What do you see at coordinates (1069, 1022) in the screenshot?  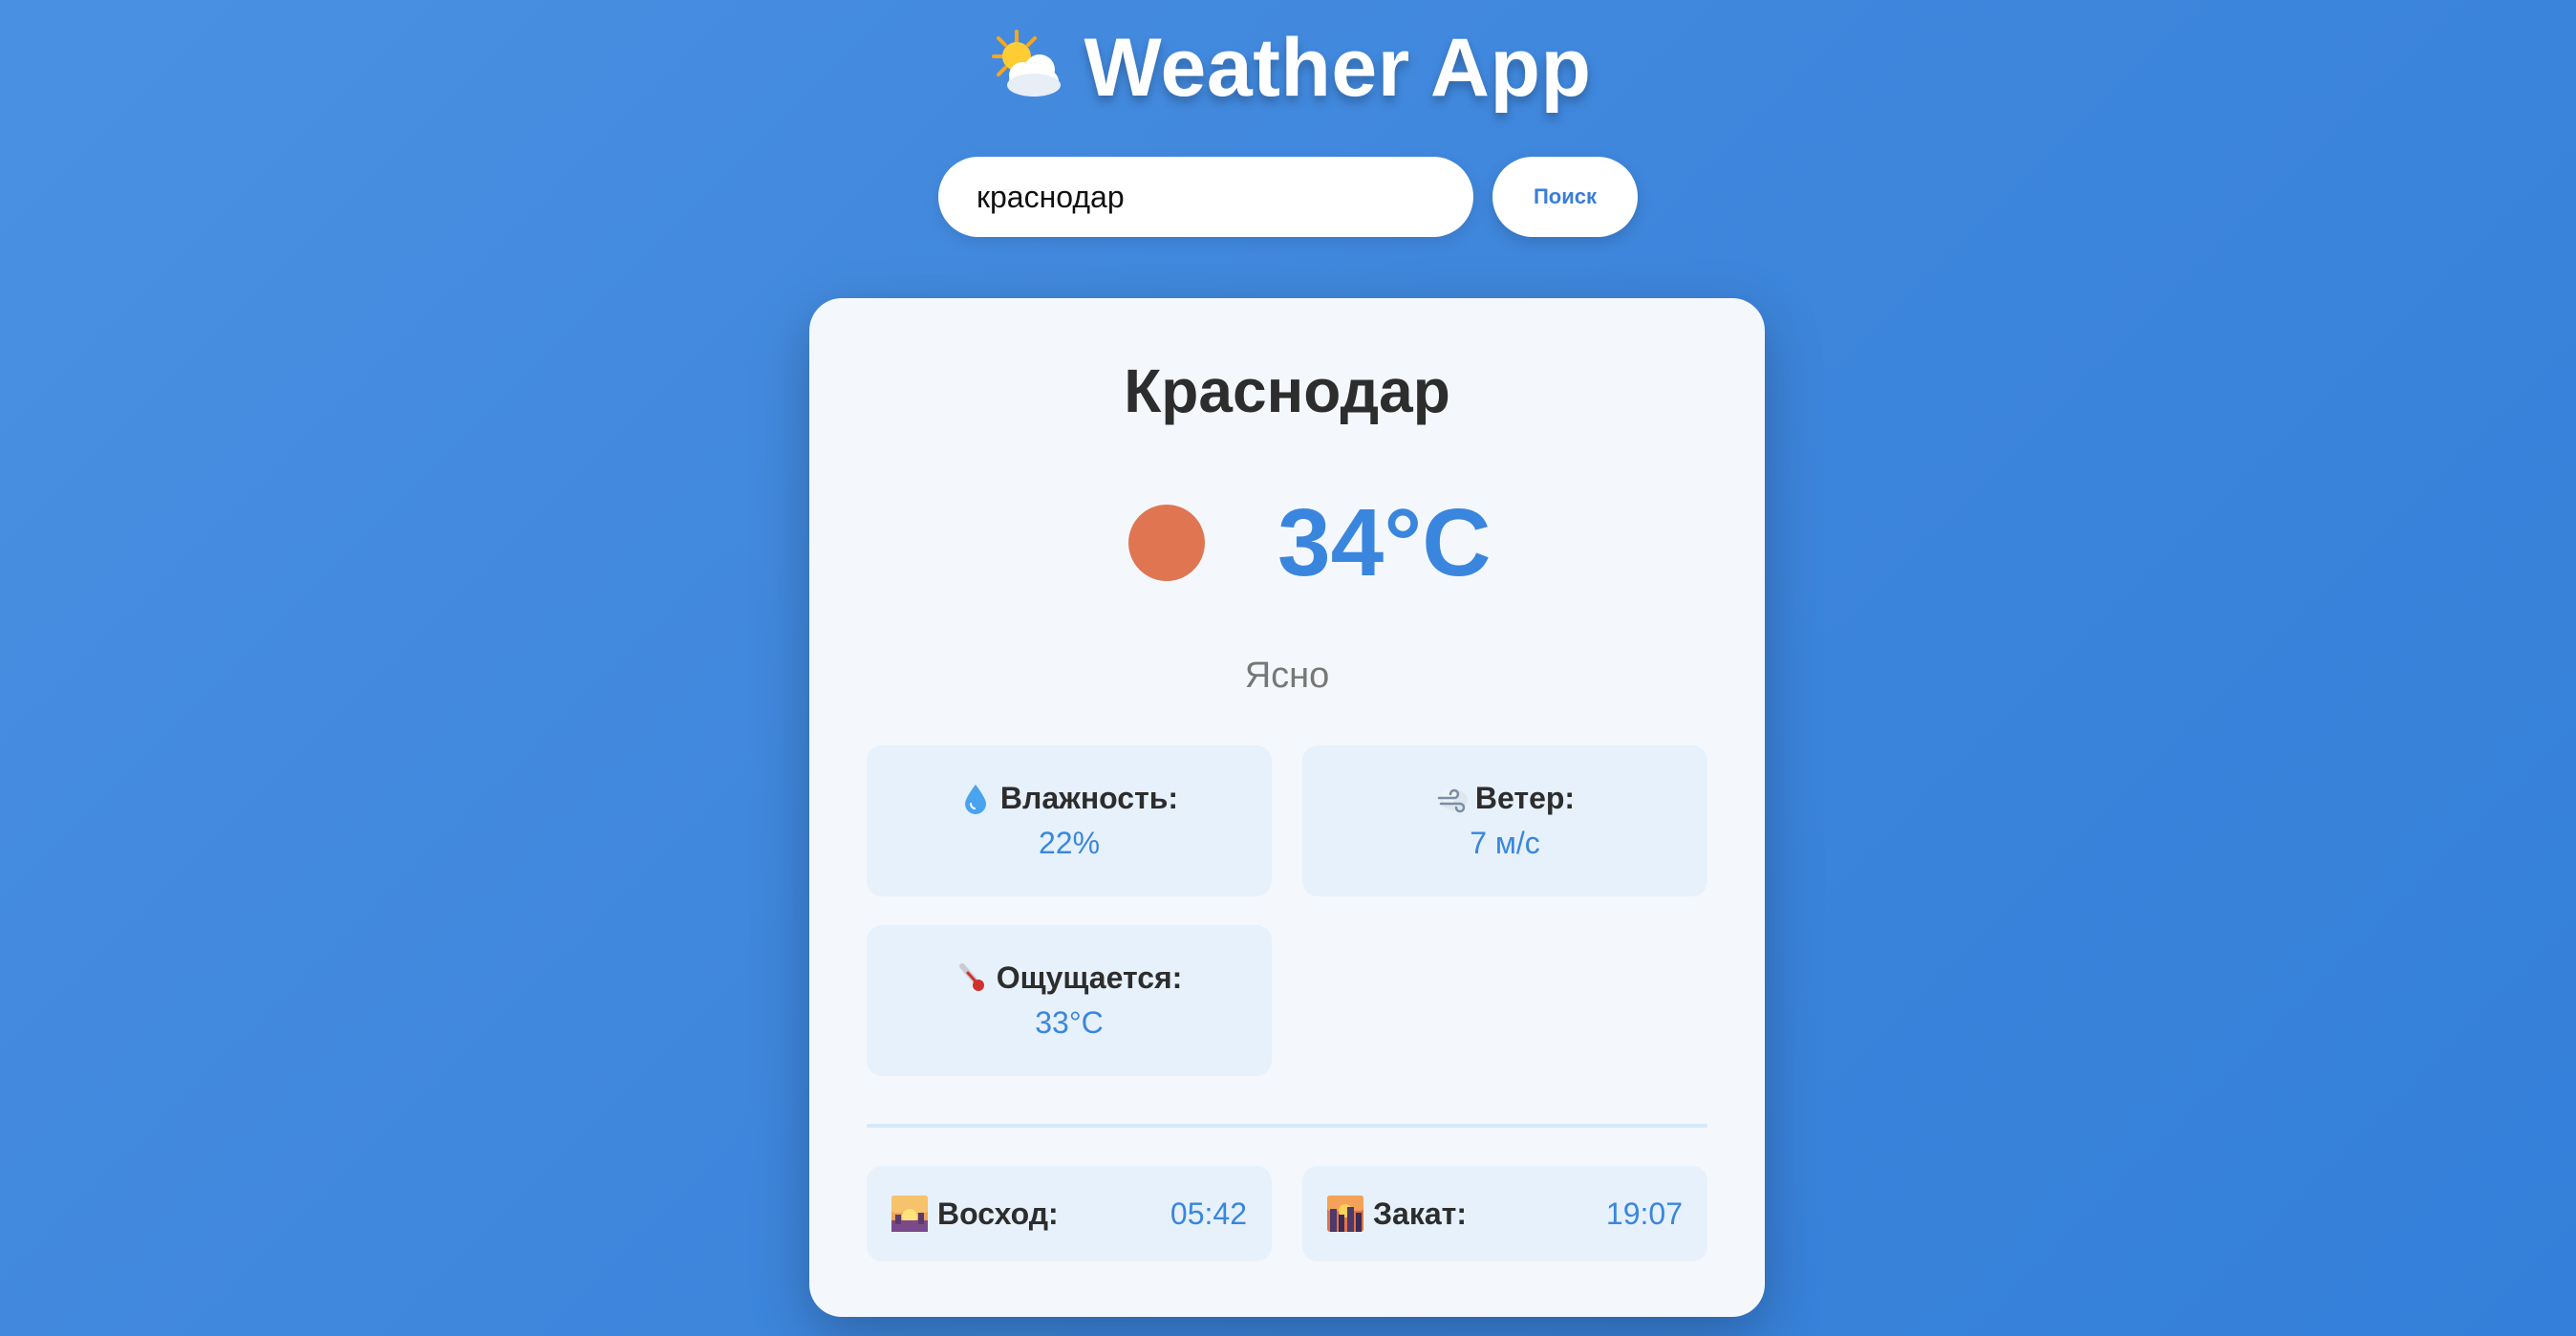 I see `feels-like-value: 33°C` at bounding box center [1069, 1022].